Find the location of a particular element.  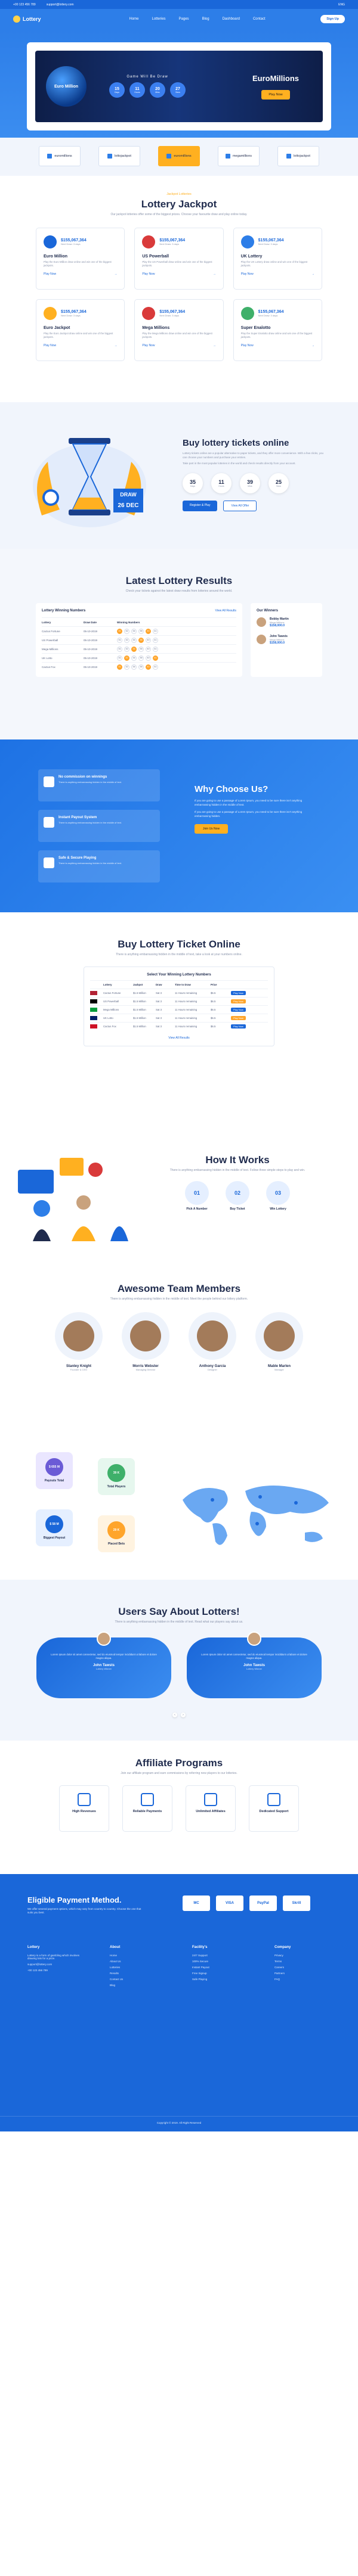

number-ball: 40 is located at coordinates (148, 667).